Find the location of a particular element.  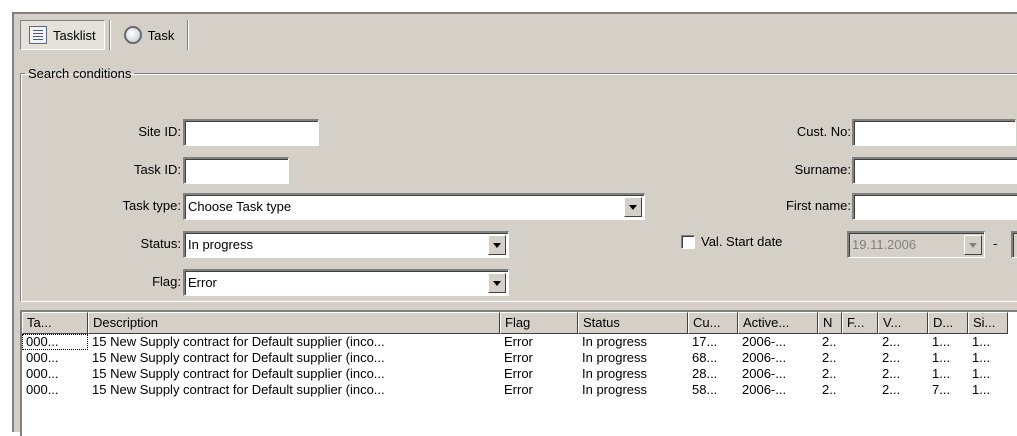

site-id-label: Site ID: is located at coordinates (159, 131).